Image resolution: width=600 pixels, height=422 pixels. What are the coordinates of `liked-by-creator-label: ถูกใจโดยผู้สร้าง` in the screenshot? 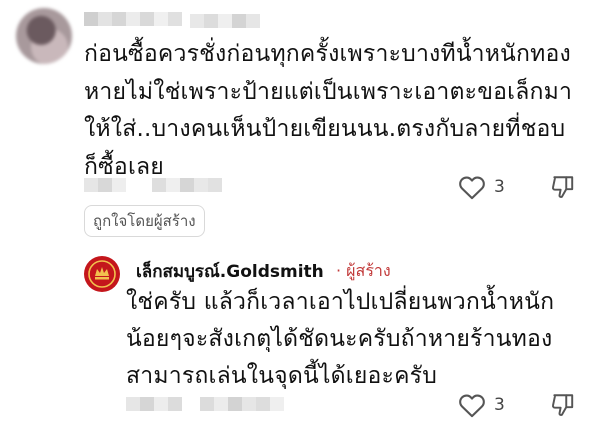 It's located at (144, 221).